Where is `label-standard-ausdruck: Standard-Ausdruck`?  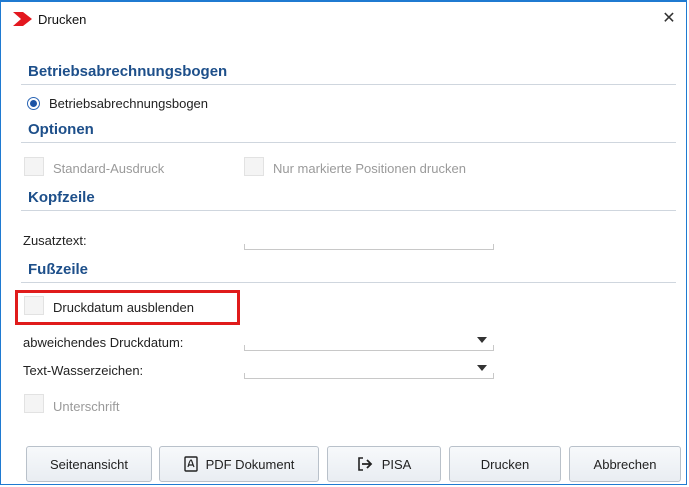
label-standard-ausdruck: Standard-Ausdruck is located at coordinates (109, 168).